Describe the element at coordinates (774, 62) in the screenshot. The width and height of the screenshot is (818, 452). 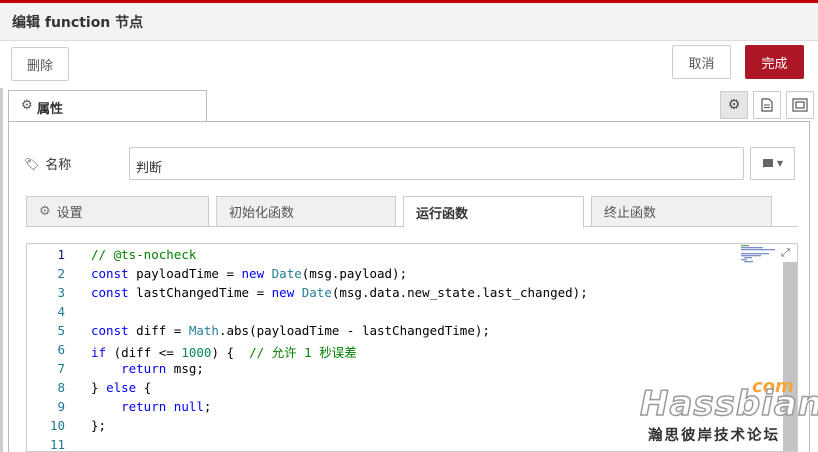
I see `done-button: 完成` at that location.